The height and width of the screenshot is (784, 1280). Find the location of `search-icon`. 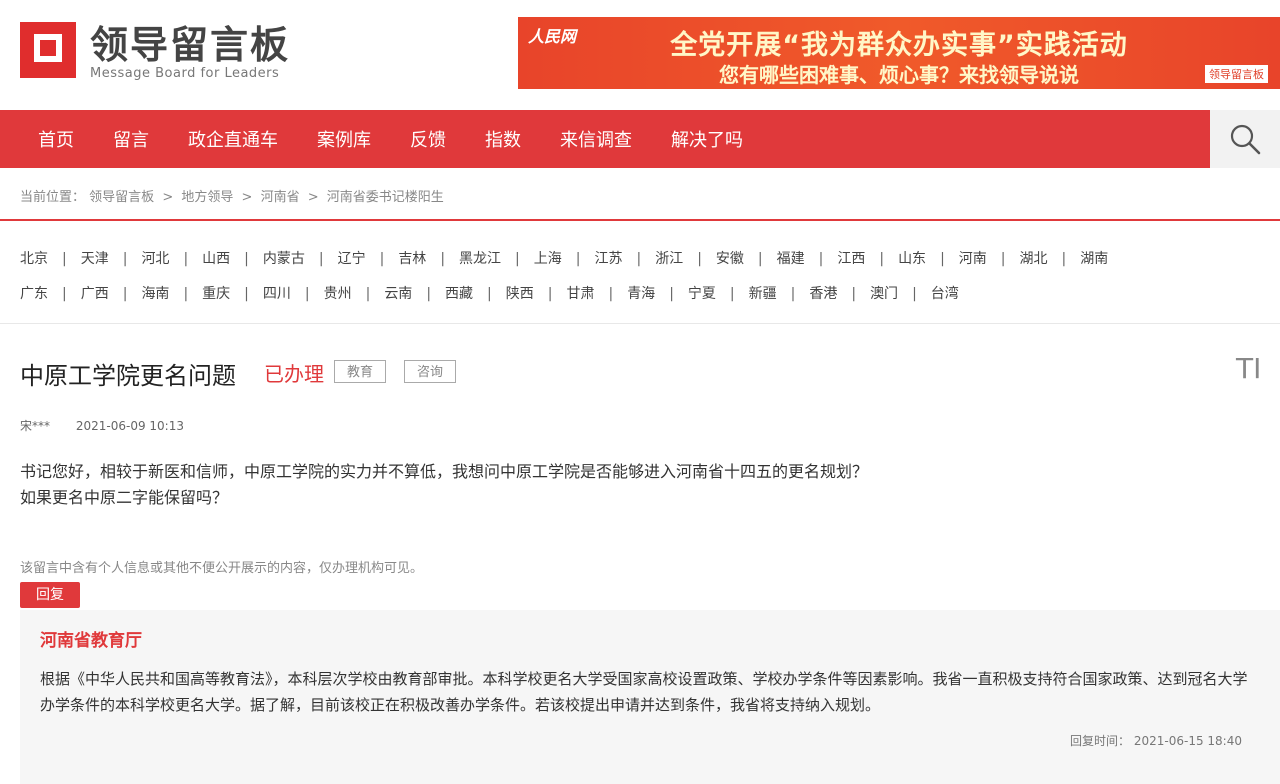

search-icon is located at coordinates (1245, 139).